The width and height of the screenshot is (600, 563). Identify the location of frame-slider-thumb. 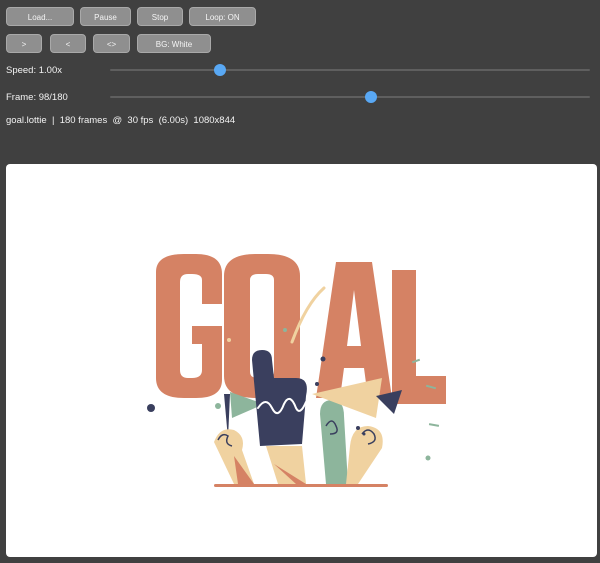
(371, 97).